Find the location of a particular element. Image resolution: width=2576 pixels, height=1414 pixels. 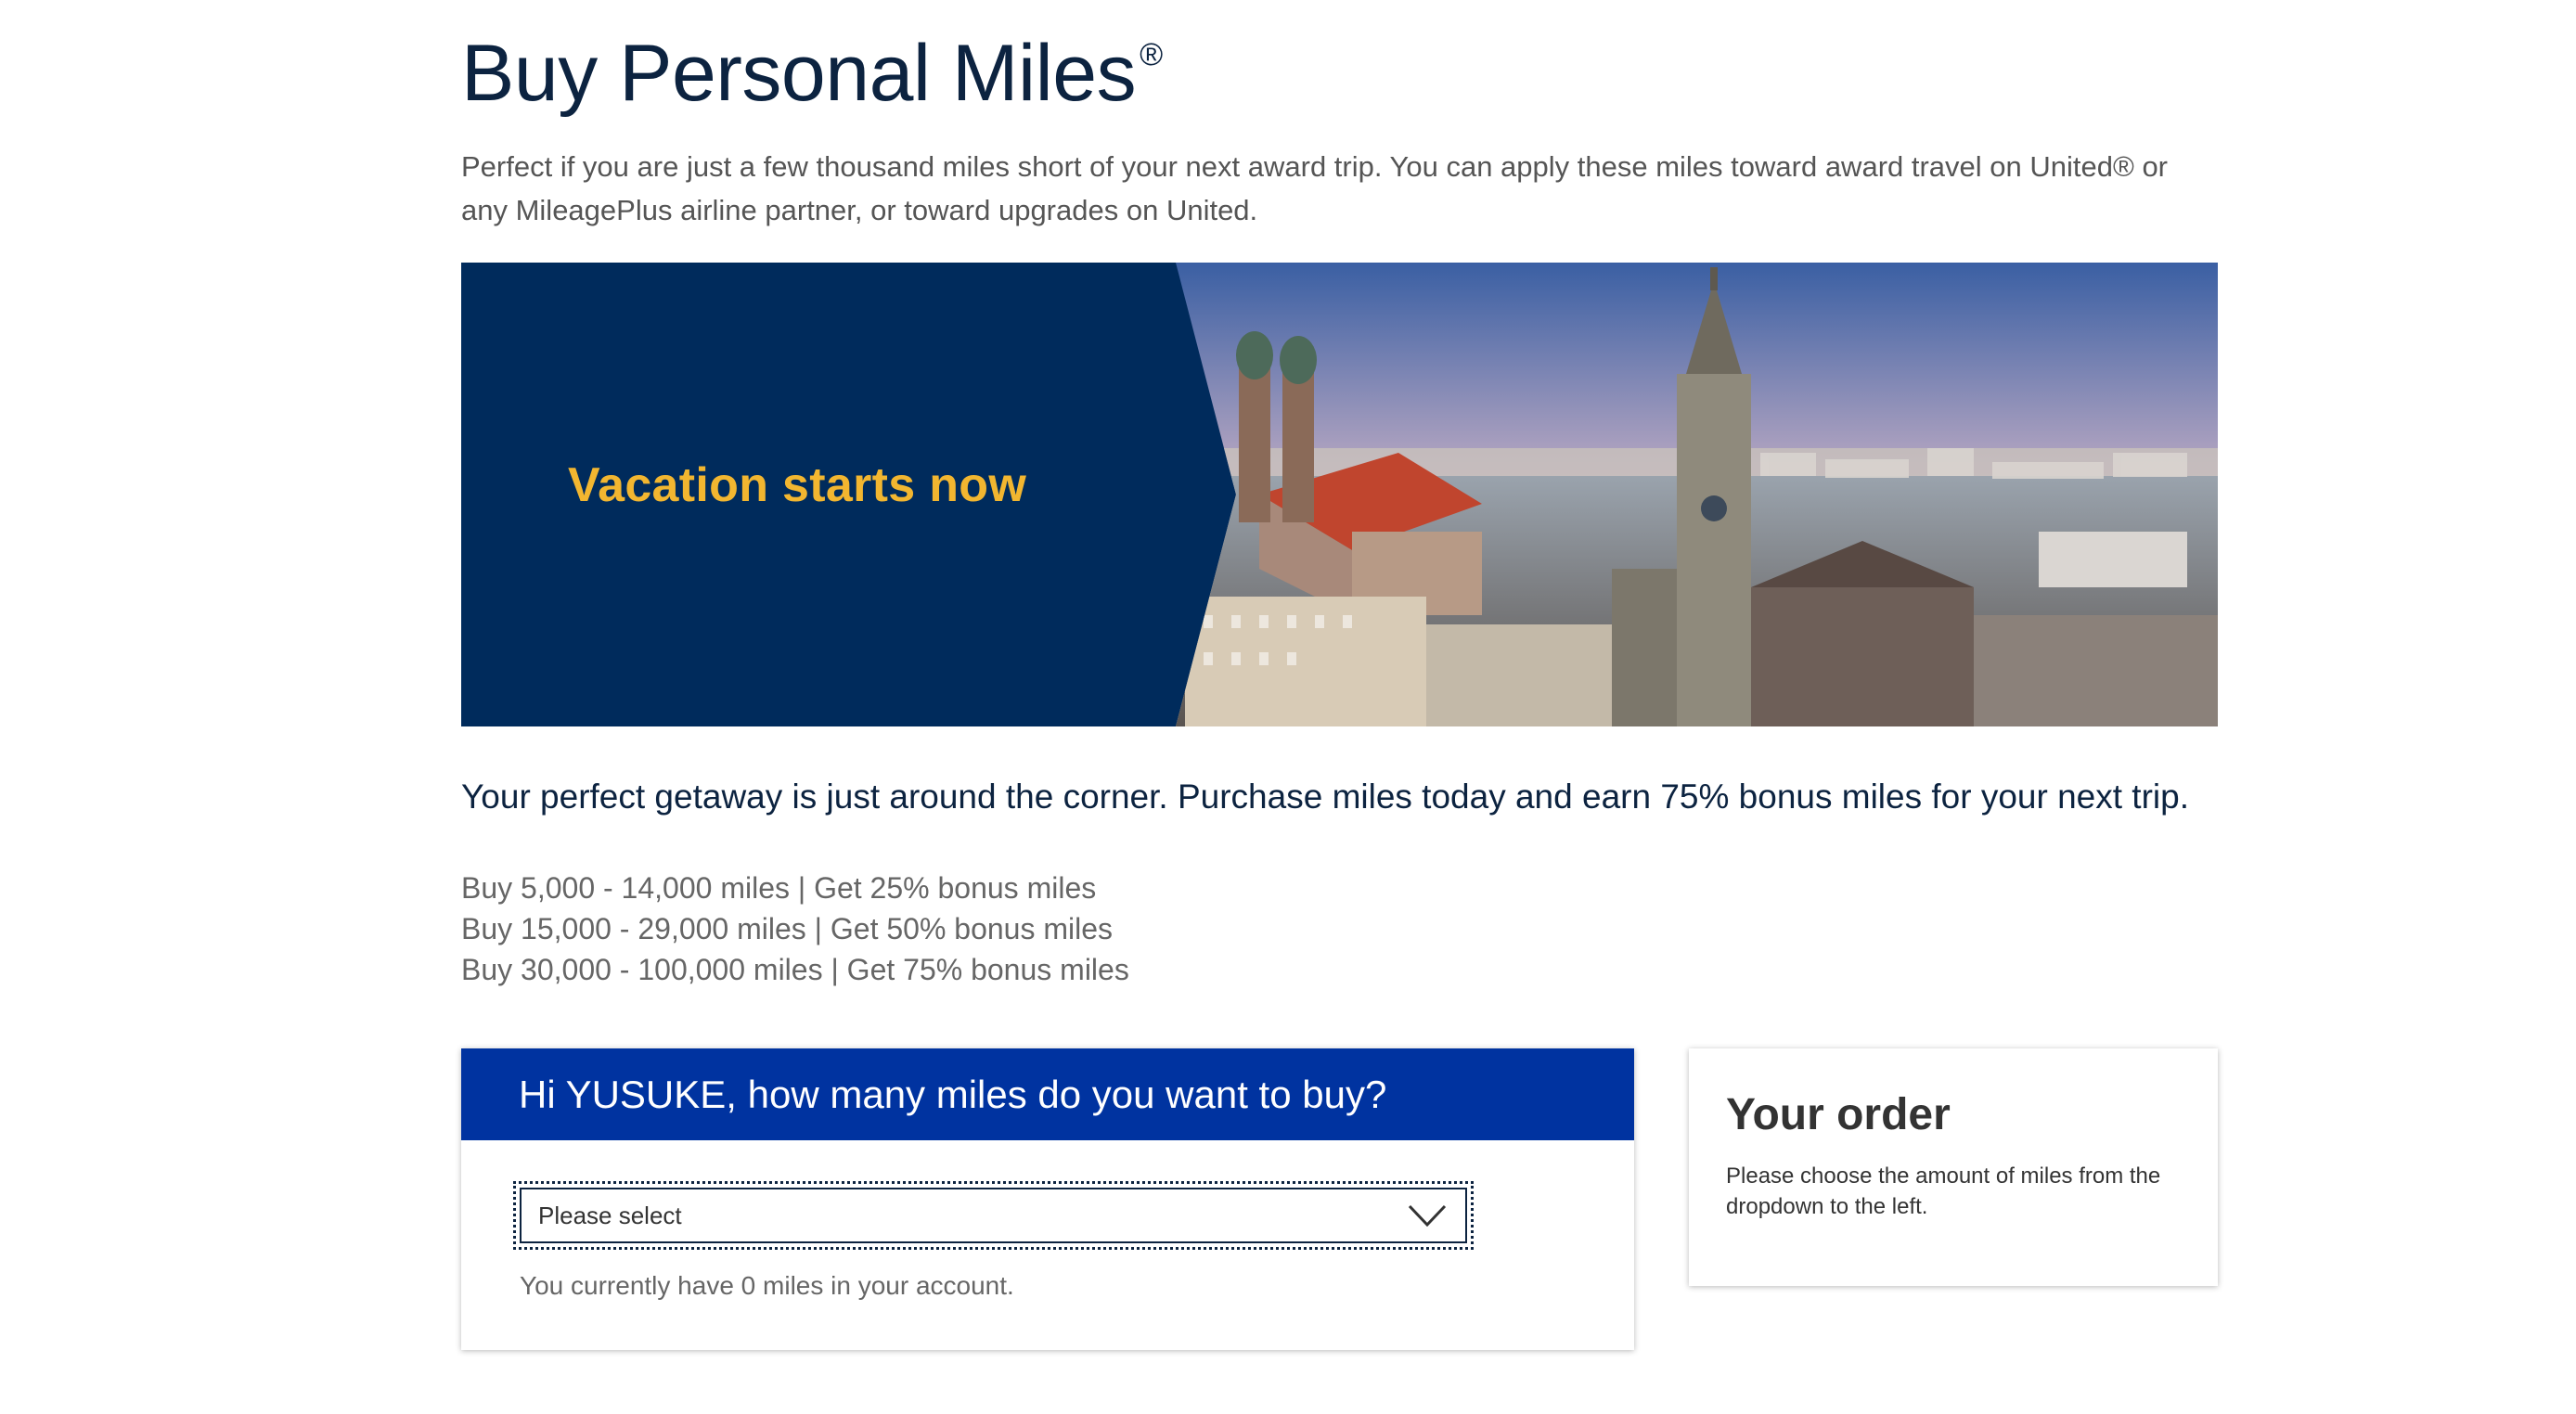

page-title: Buy Personal Miles ® is located at coordinates (812, 74).